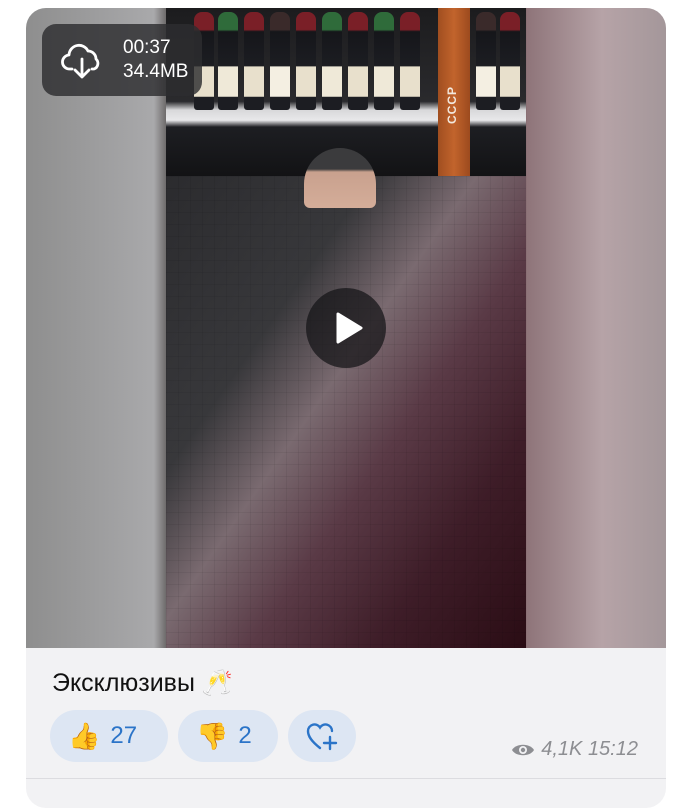 The image size is (692, 808). Describe the element at coordinates (147, 47) in the screenshot. I see `video-duration: 00:37` at that location.